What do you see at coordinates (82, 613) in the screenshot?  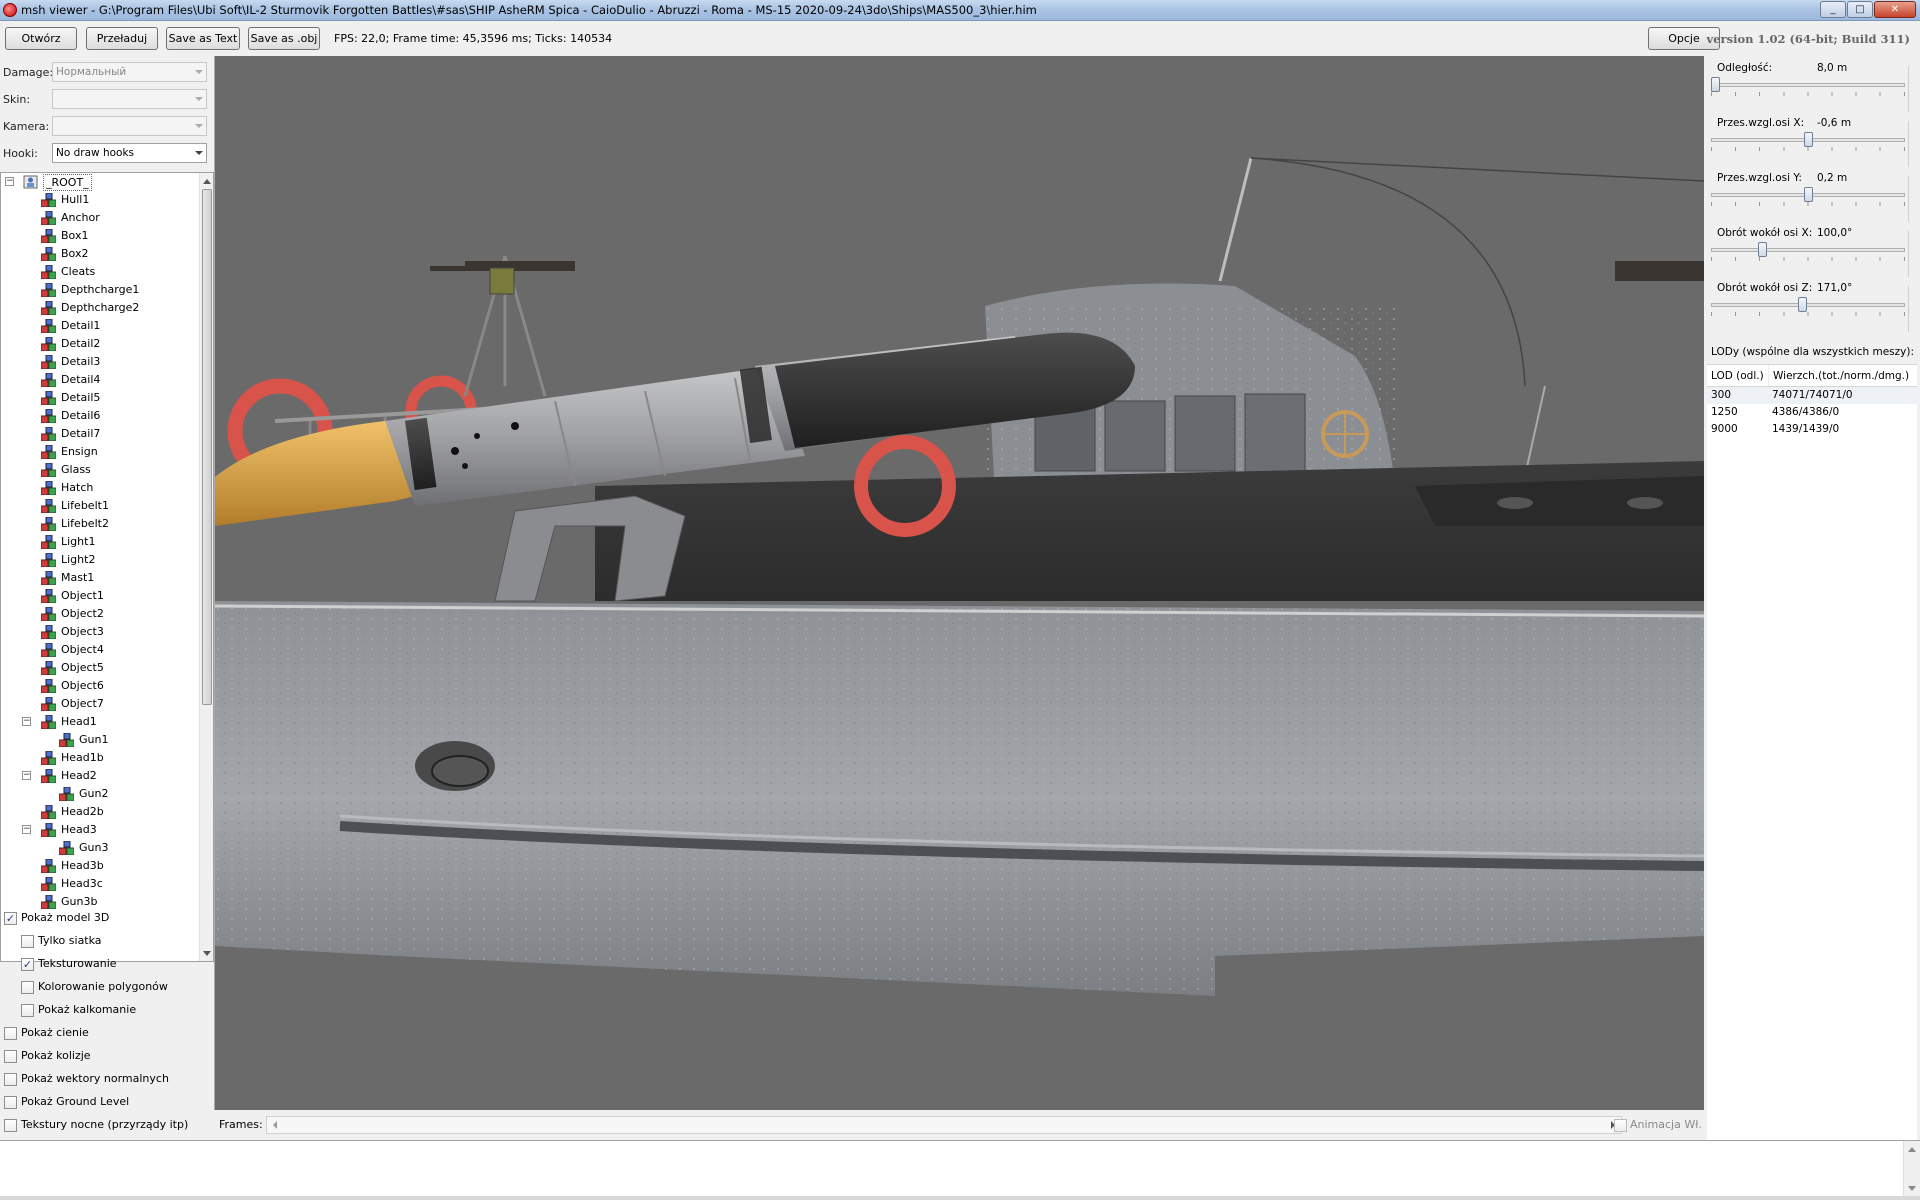 I see `tree-item-label: Object2` at bounding box center [82, 613].